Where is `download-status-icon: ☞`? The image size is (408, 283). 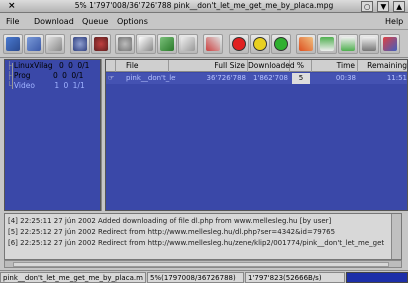
download-status-icon: ☞ is located at coordinates (111, 78).